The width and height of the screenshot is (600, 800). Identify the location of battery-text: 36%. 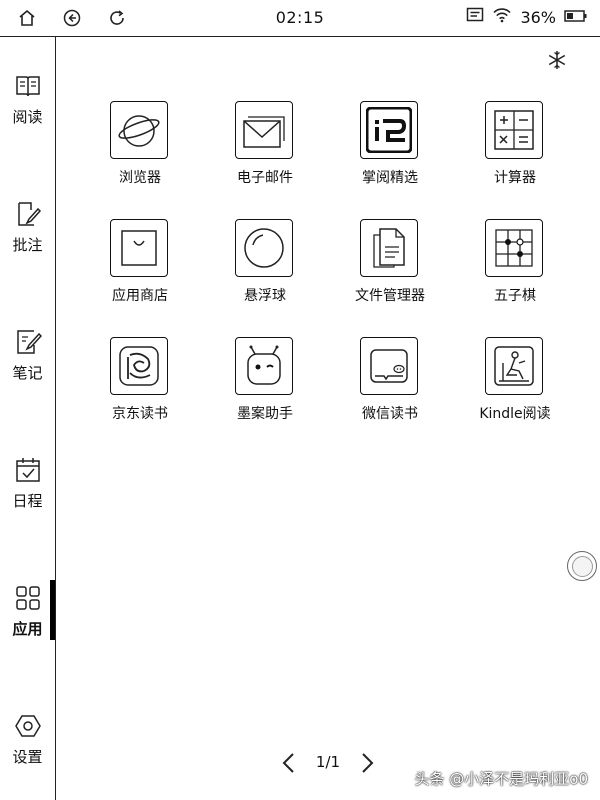
(538, 17).